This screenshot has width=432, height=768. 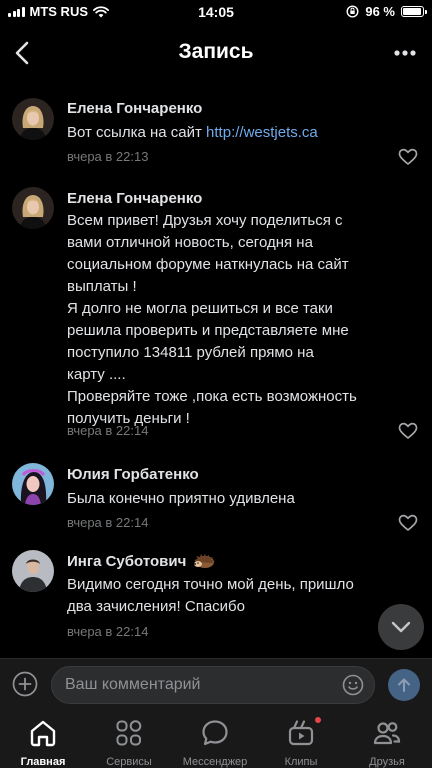 What do you see at coordinates (108, 156) in the screenshot?
I see `comment-timestamp: вчера в 22:13` at bounding box center [108, 156].